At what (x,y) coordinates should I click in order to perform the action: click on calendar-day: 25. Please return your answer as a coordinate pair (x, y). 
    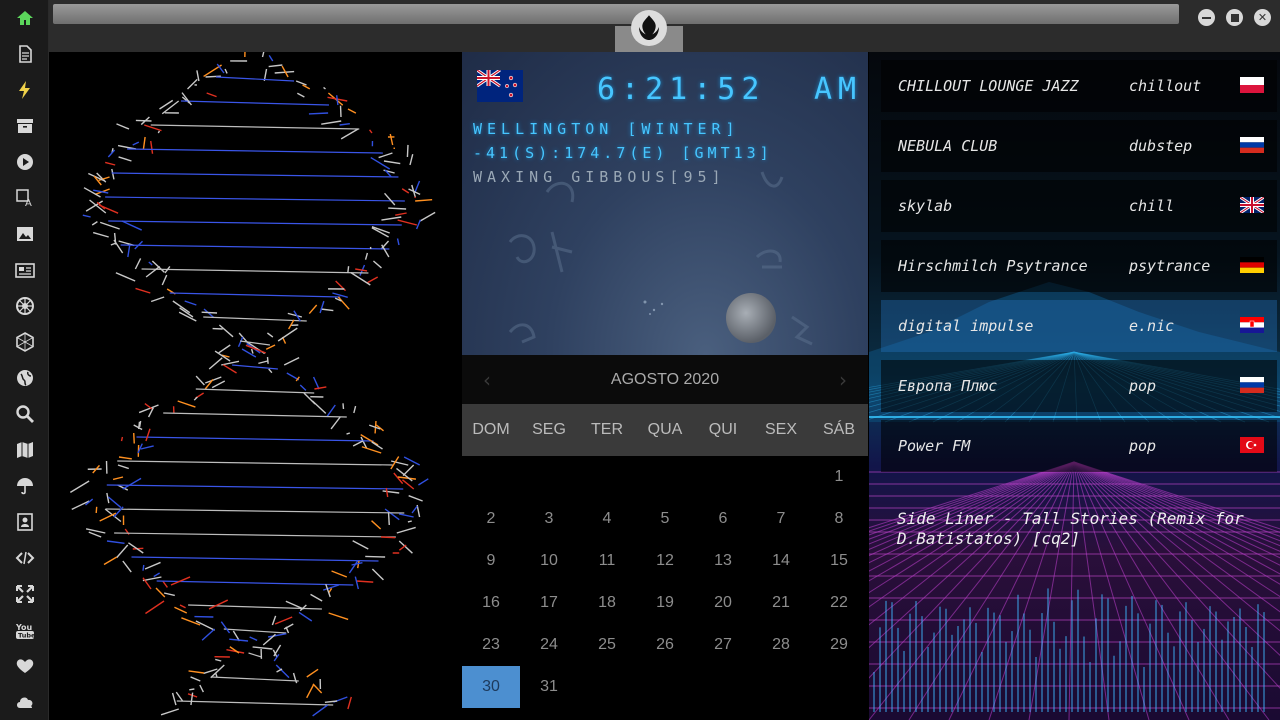
    Looking at the image, I should click on (607, 645).